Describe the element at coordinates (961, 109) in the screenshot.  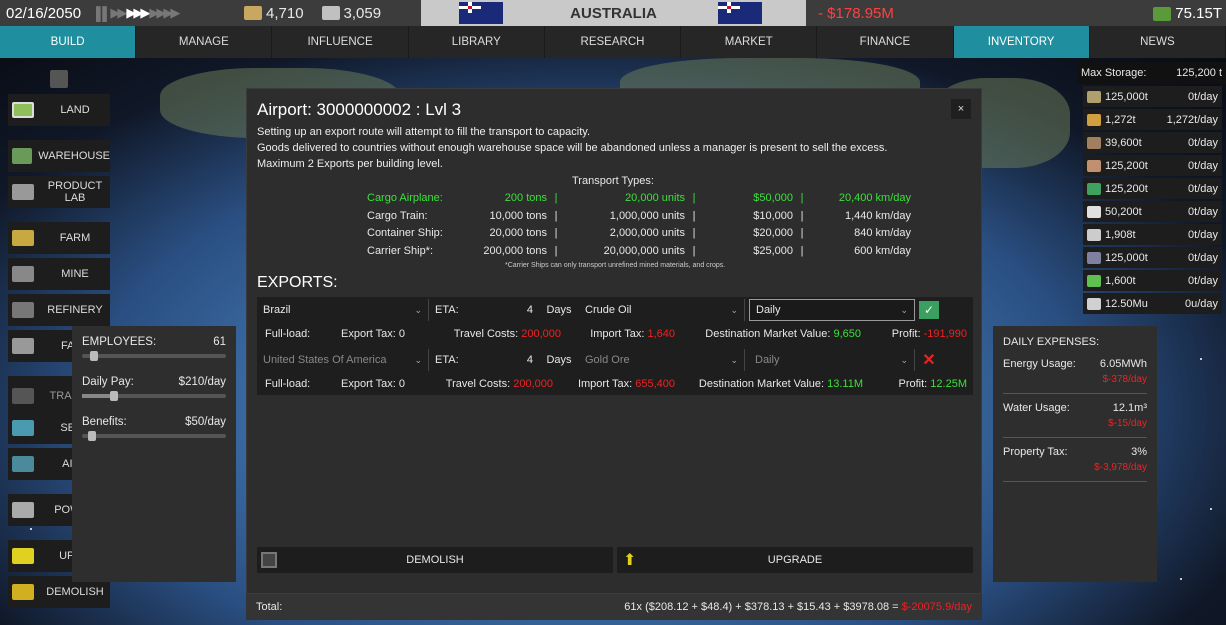
I see `close-button: ×` at that location.